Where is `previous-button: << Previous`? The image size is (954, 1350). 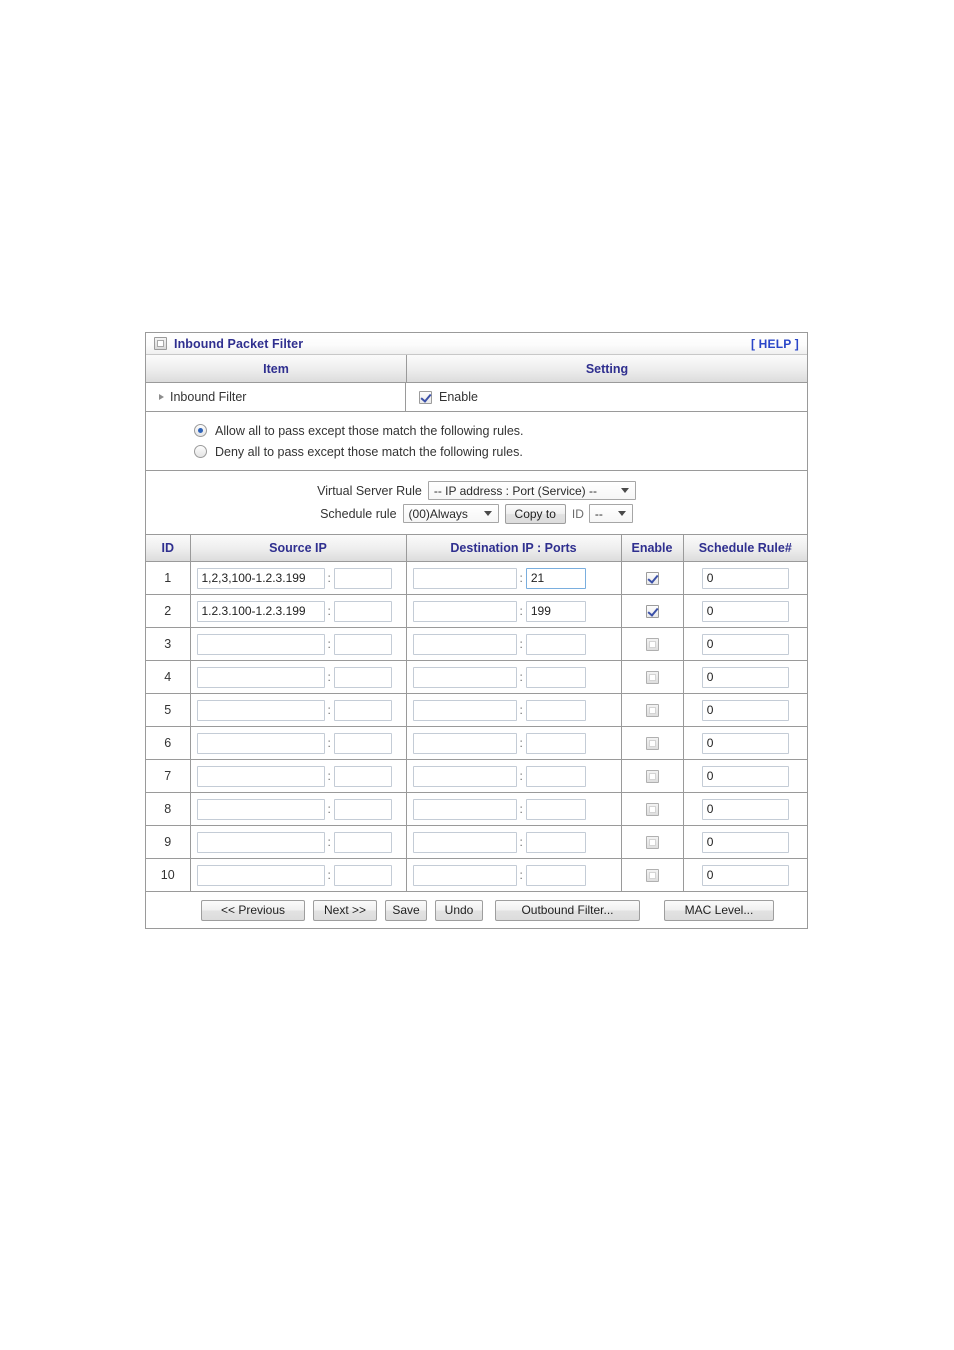
previous-button: << Previous is located at coordinates (253, 910).